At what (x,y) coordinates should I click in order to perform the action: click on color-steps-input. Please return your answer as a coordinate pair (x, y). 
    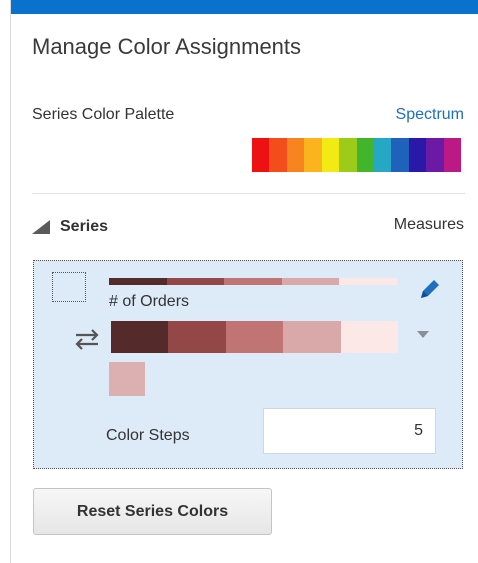
    Looking at the image, I should click on (349, 431).